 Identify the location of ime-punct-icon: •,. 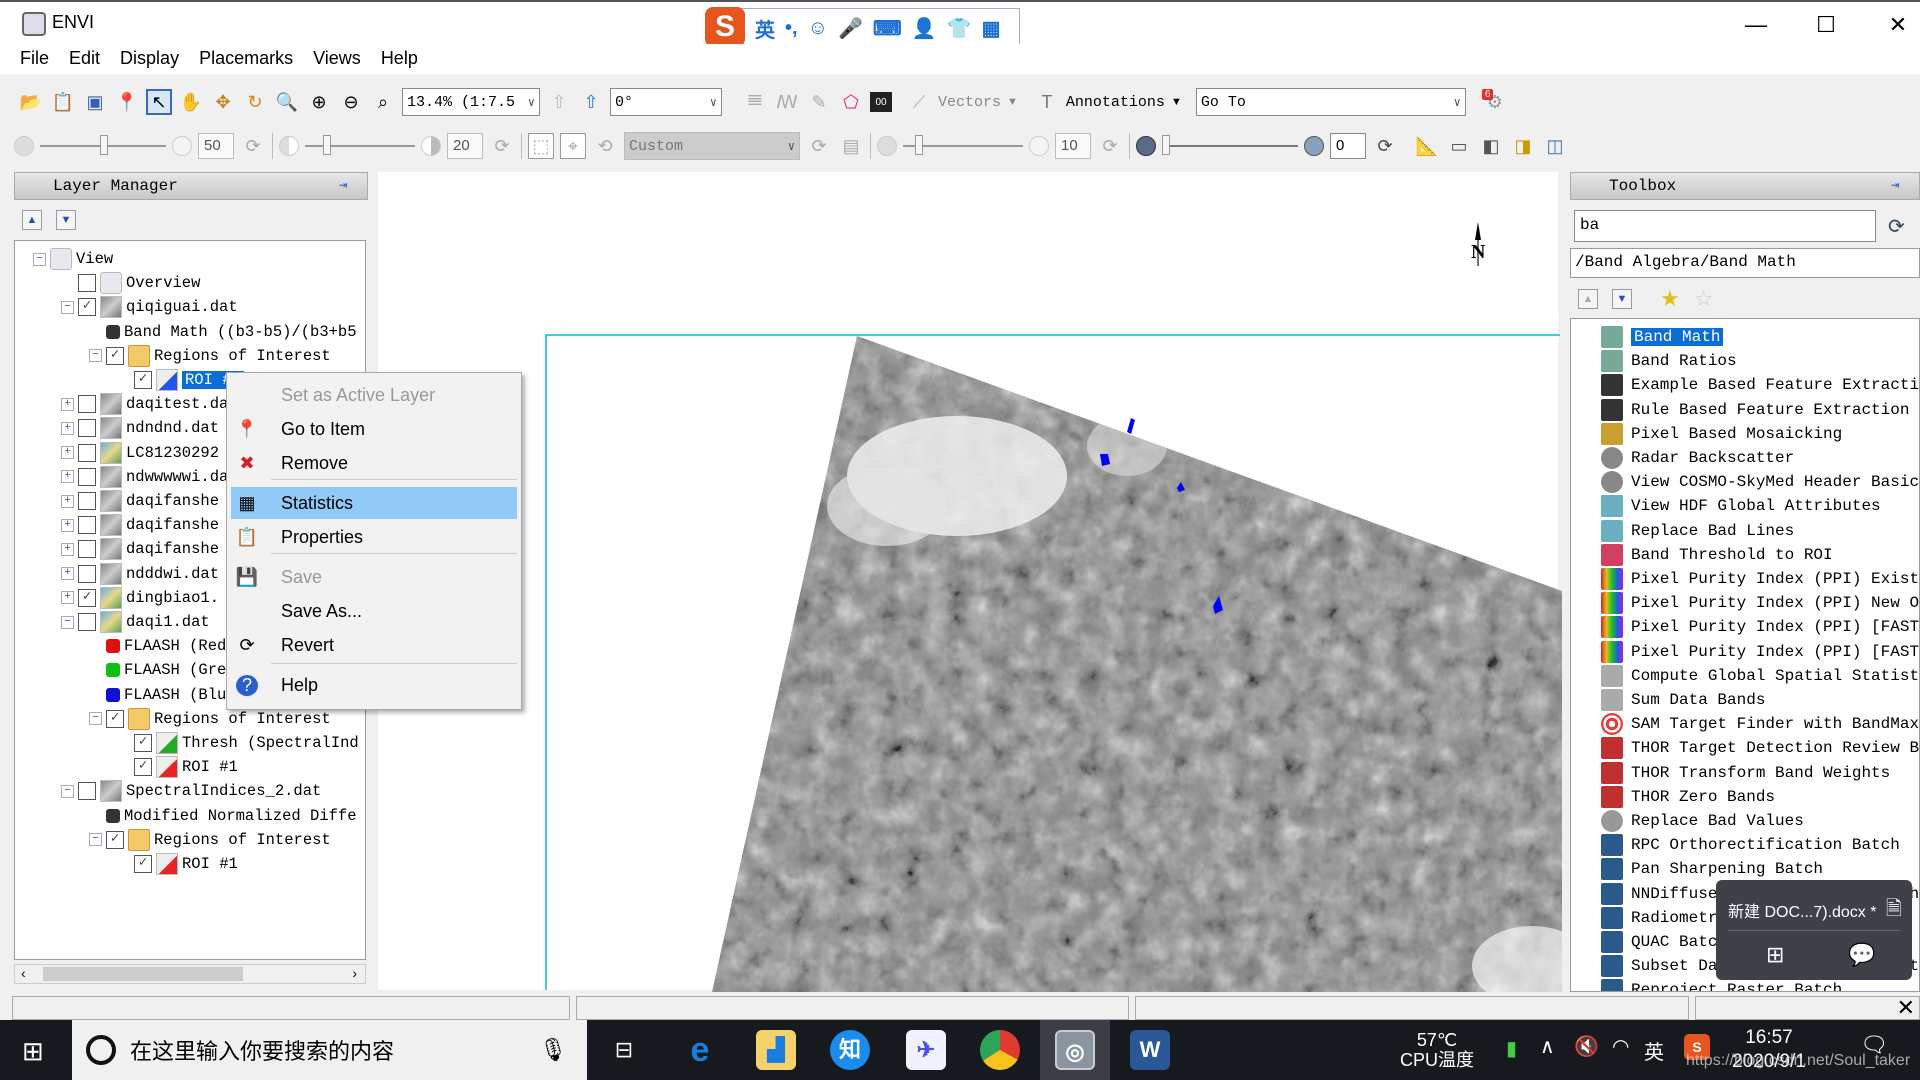
(791, 28).